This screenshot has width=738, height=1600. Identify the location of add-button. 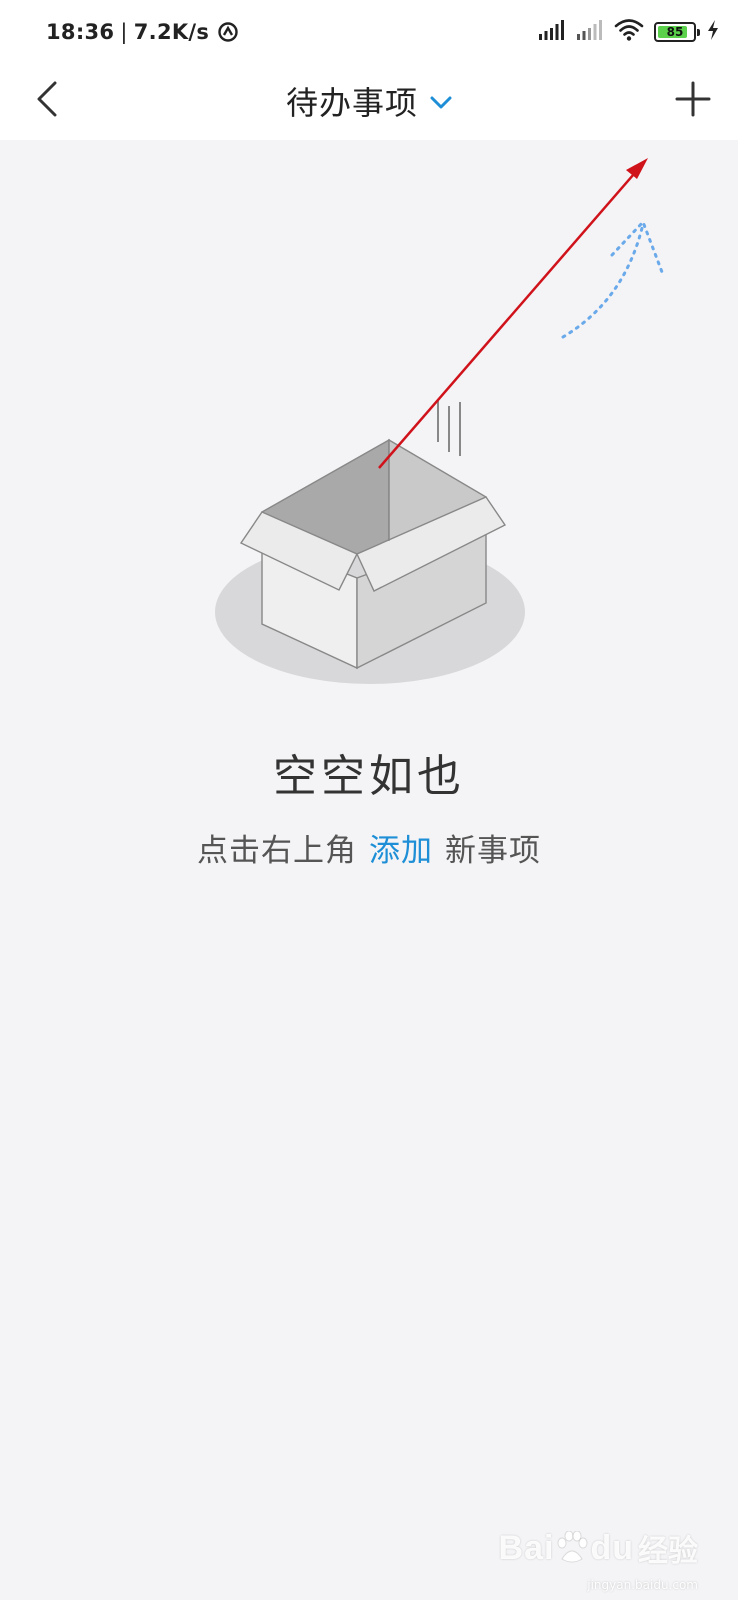
(693, 101).